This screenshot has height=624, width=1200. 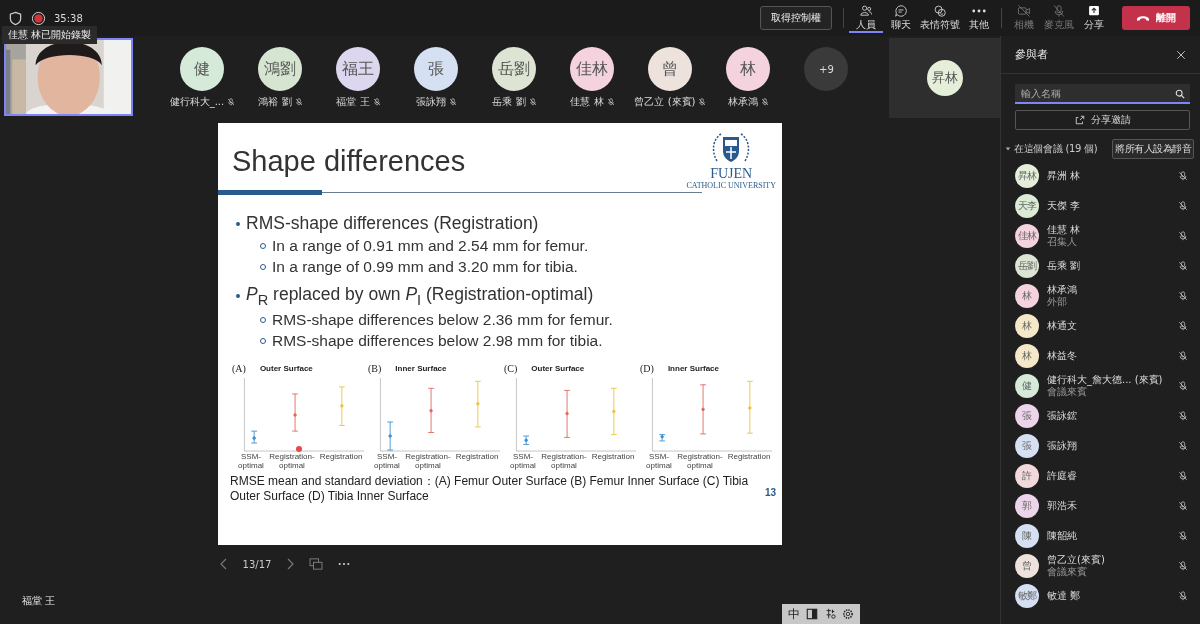 What do you see at coordinates (1102, 120) in the screenshot?
I see `share-invite-button: 分享邀請` at bounding box center [1102, 120].